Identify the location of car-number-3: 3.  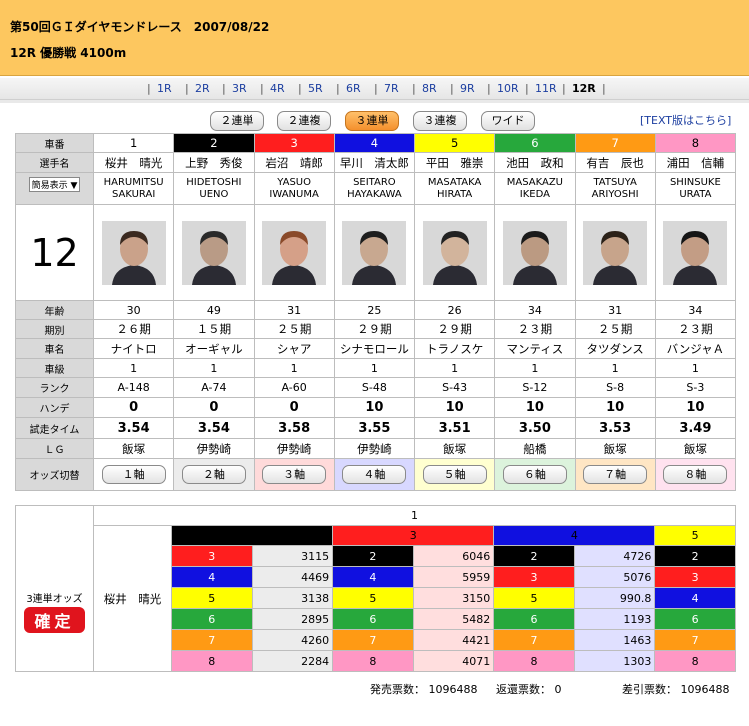
(294, 143).